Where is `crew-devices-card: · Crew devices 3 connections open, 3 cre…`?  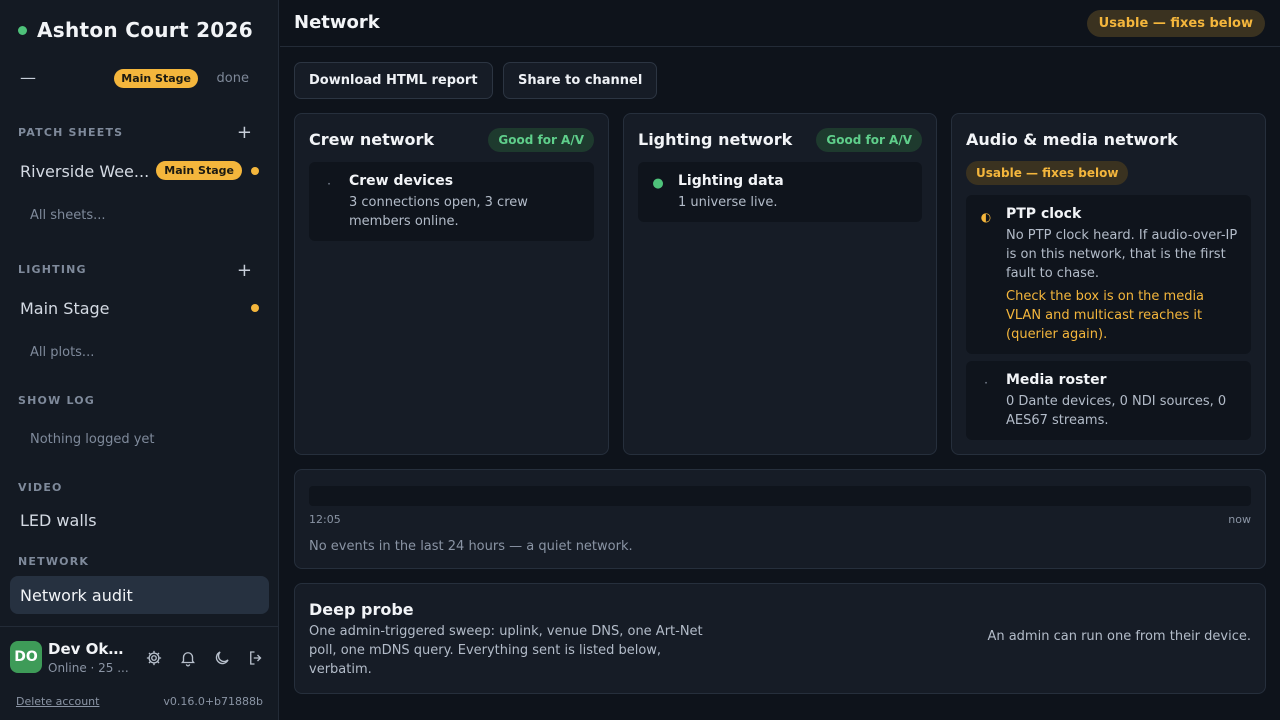 crew-devices-card: · Crew devices 3 connections open, 3 cre… is located at coordinates (451, 201).